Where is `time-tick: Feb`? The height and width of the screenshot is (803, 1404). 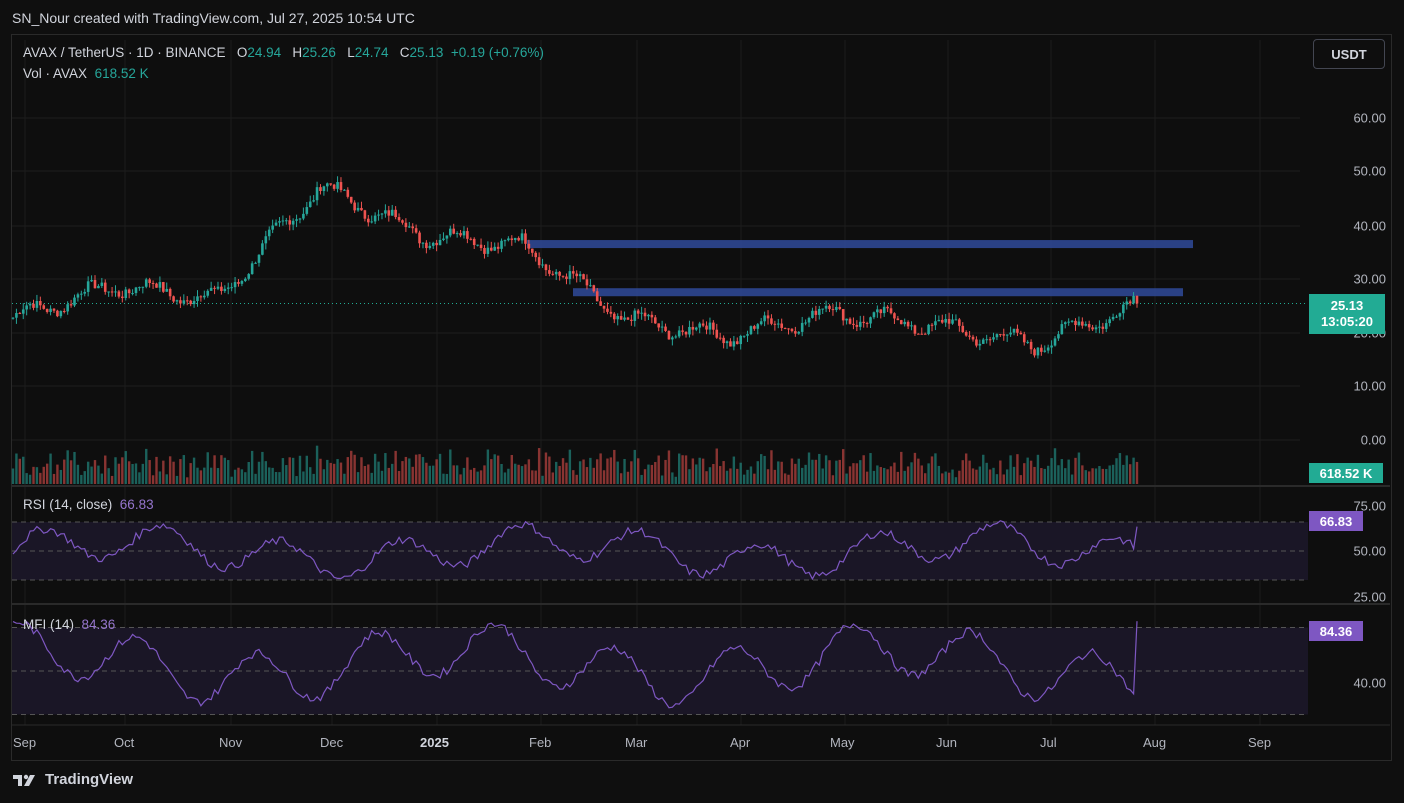
time-tick: Feb is located at coordinates (540, 742).